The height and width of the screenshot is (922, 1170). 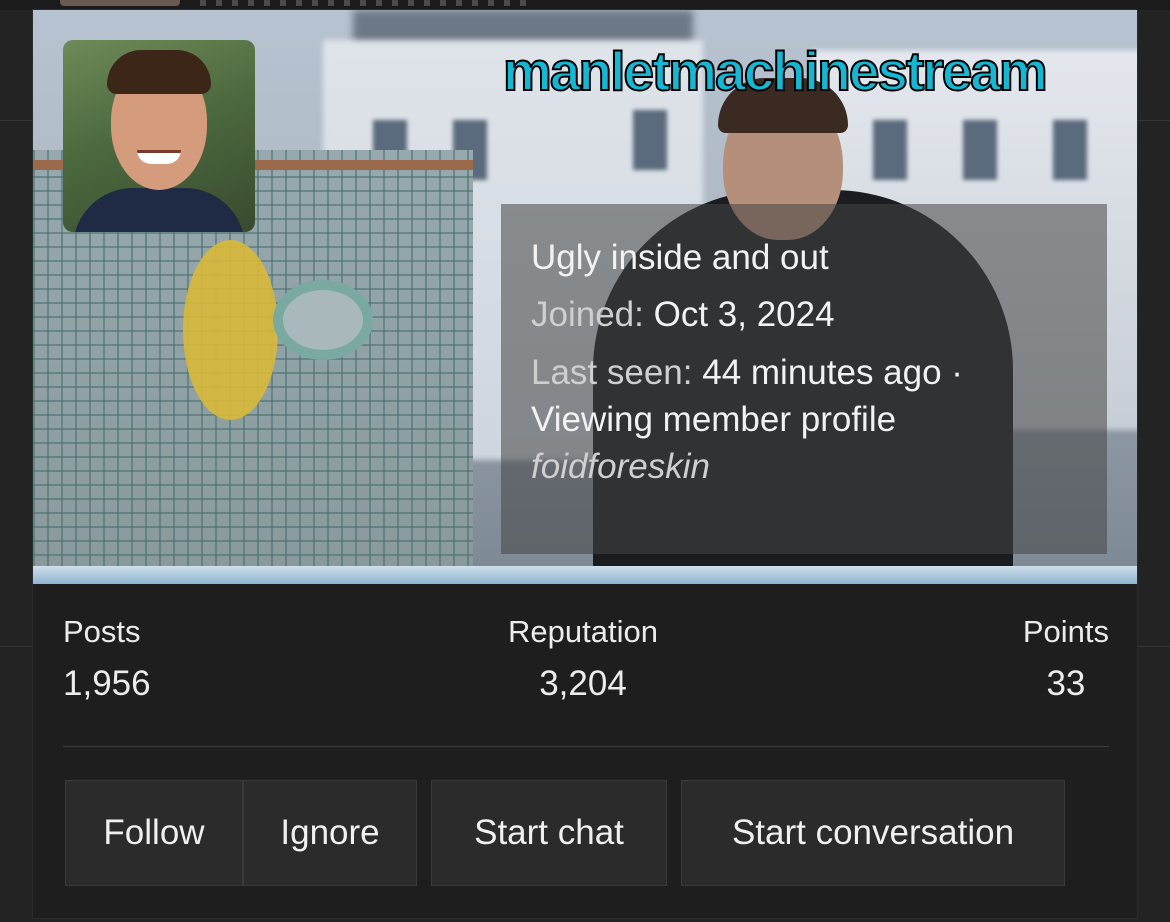 What do you see at coordinates (549, 833) in the screenshot?
I see `start-chat-button: Start chat` at bounding box center [549, 833].